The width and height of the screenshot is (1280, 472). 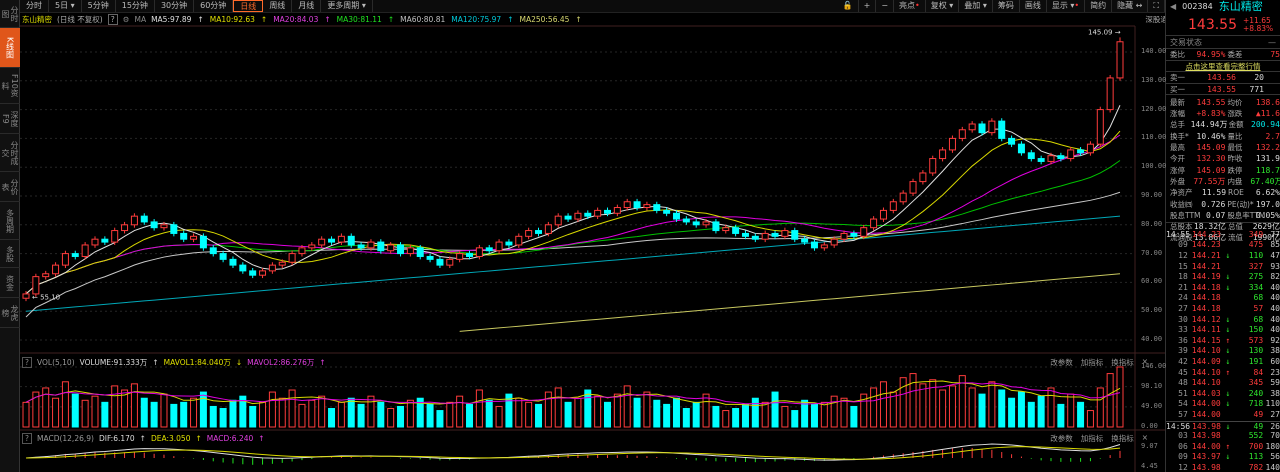 What do you see at coordinates (1272, 42) in the screenshot?
I see `trade-status-value: —` at bounding box center [1272, 42].